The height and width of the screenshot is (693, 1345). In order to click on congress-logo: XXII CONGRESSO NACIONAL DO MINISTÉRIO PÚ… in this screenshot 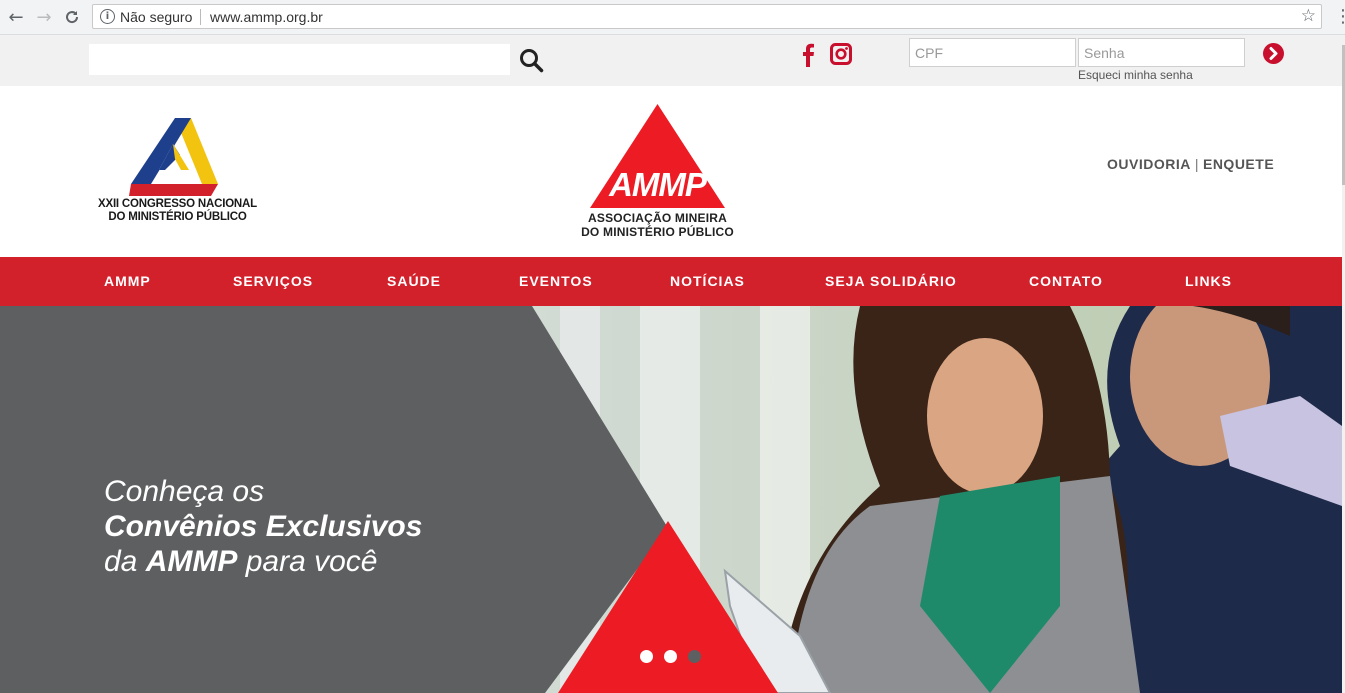, I will do `click(177, 171)`.